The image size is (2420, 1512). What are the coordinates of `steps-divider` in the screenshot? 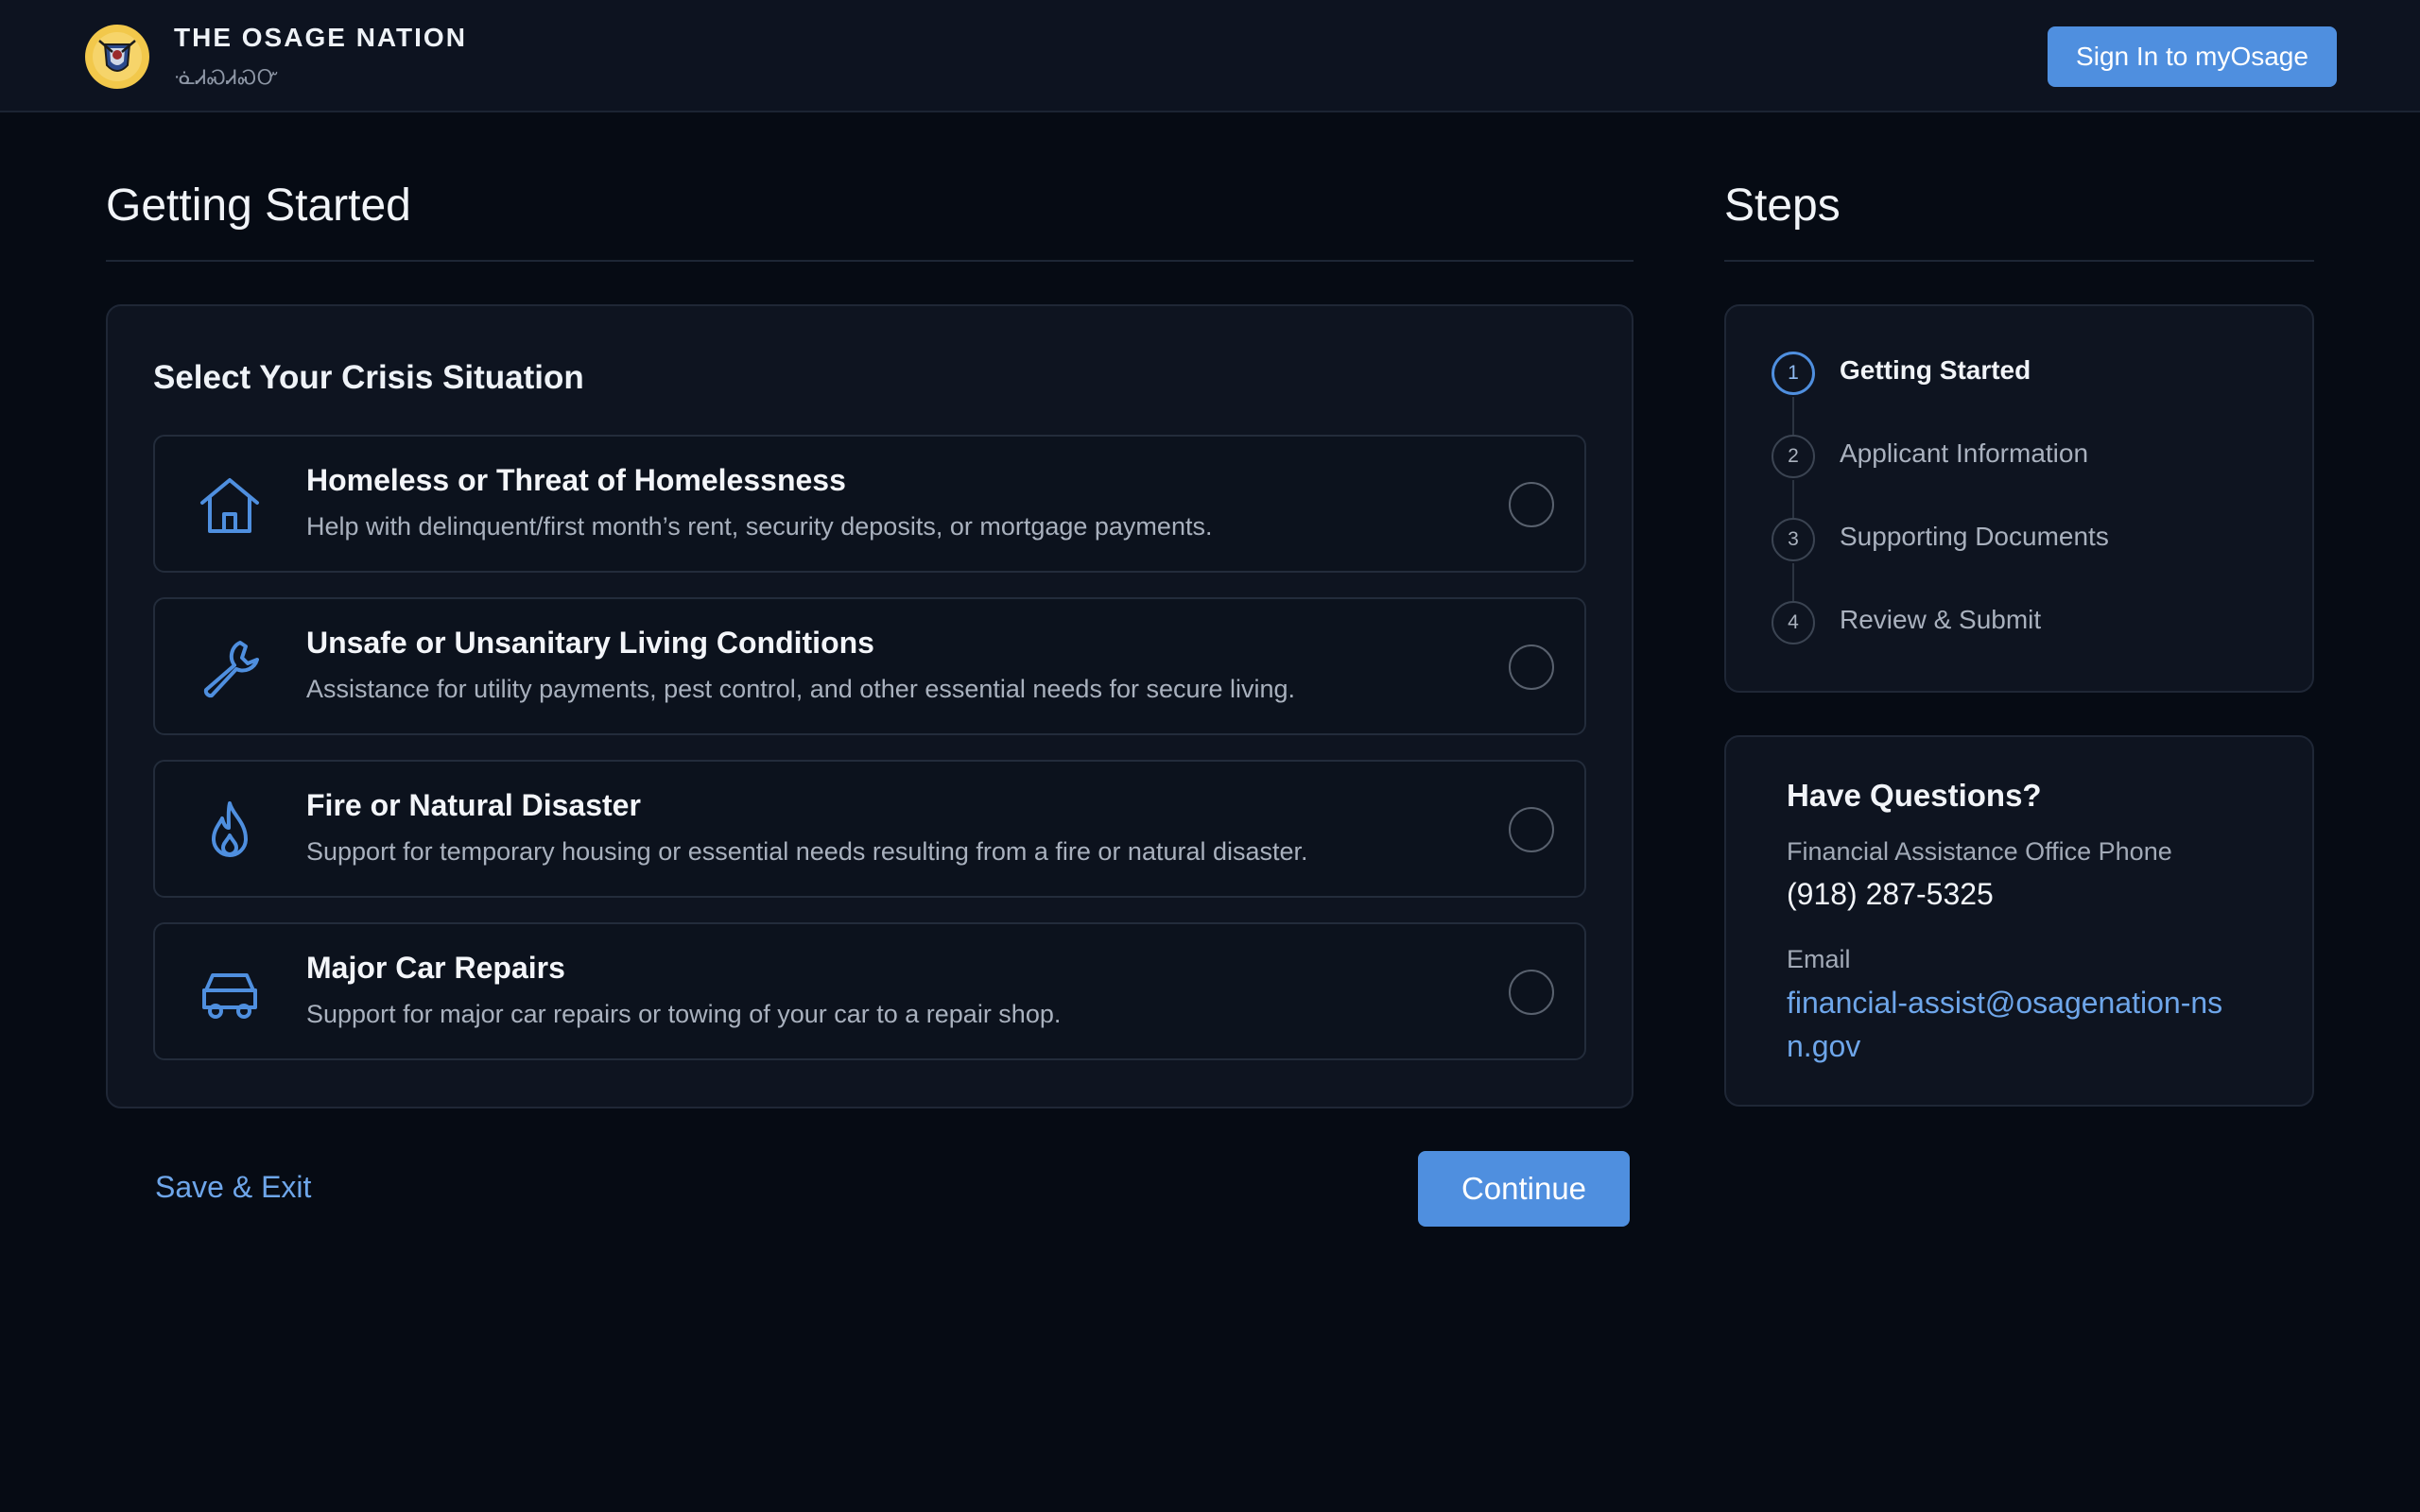 It's located at (2019, 261).